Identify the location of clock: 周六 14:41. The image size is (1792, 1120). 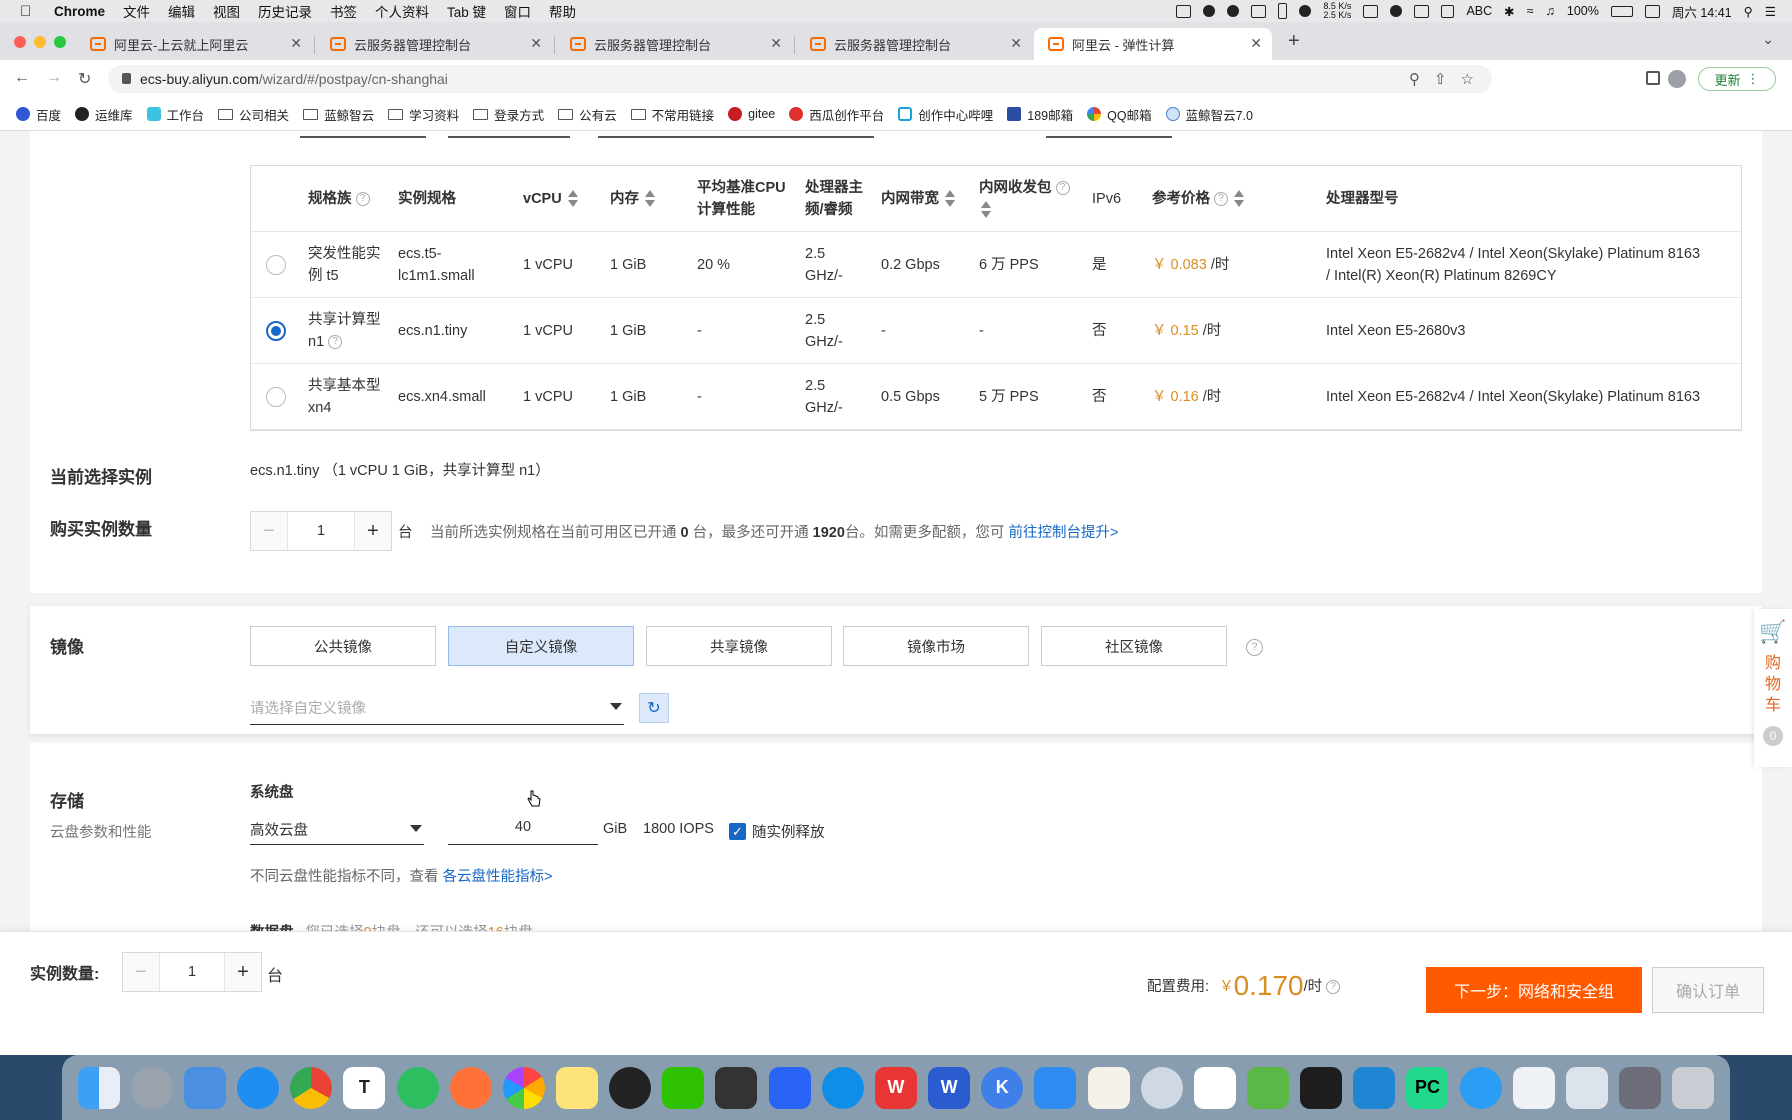
(1702, 11).